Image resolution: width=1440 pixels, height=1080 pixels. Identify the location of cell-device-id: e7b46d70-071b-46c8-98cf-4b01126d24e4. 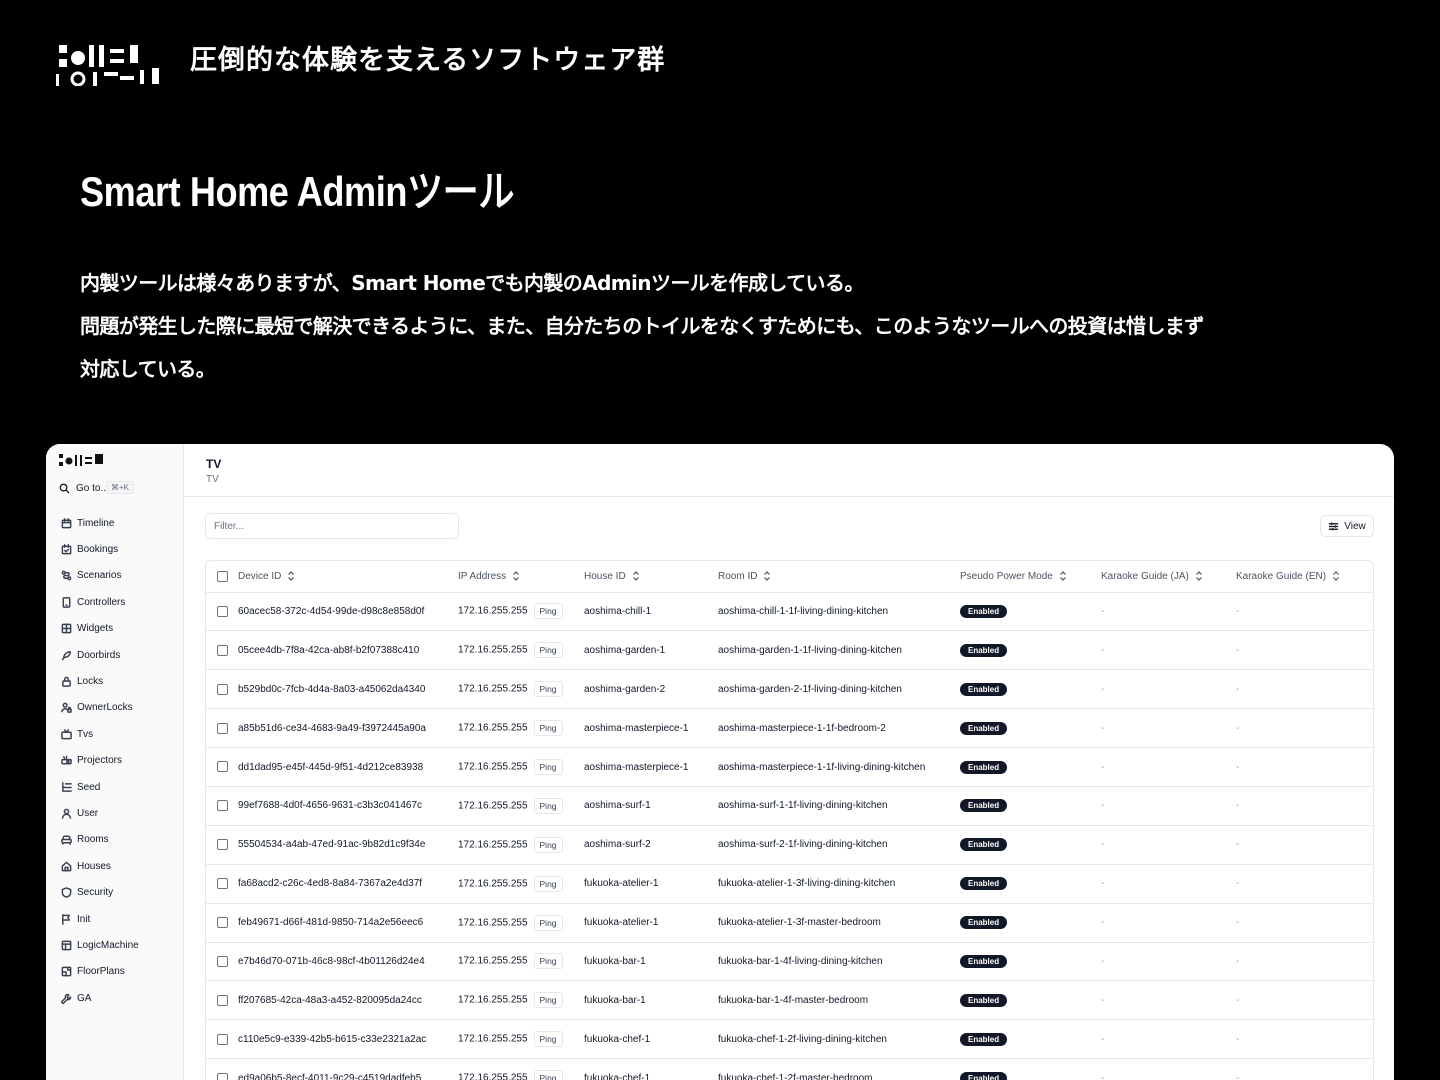
(343, 962).